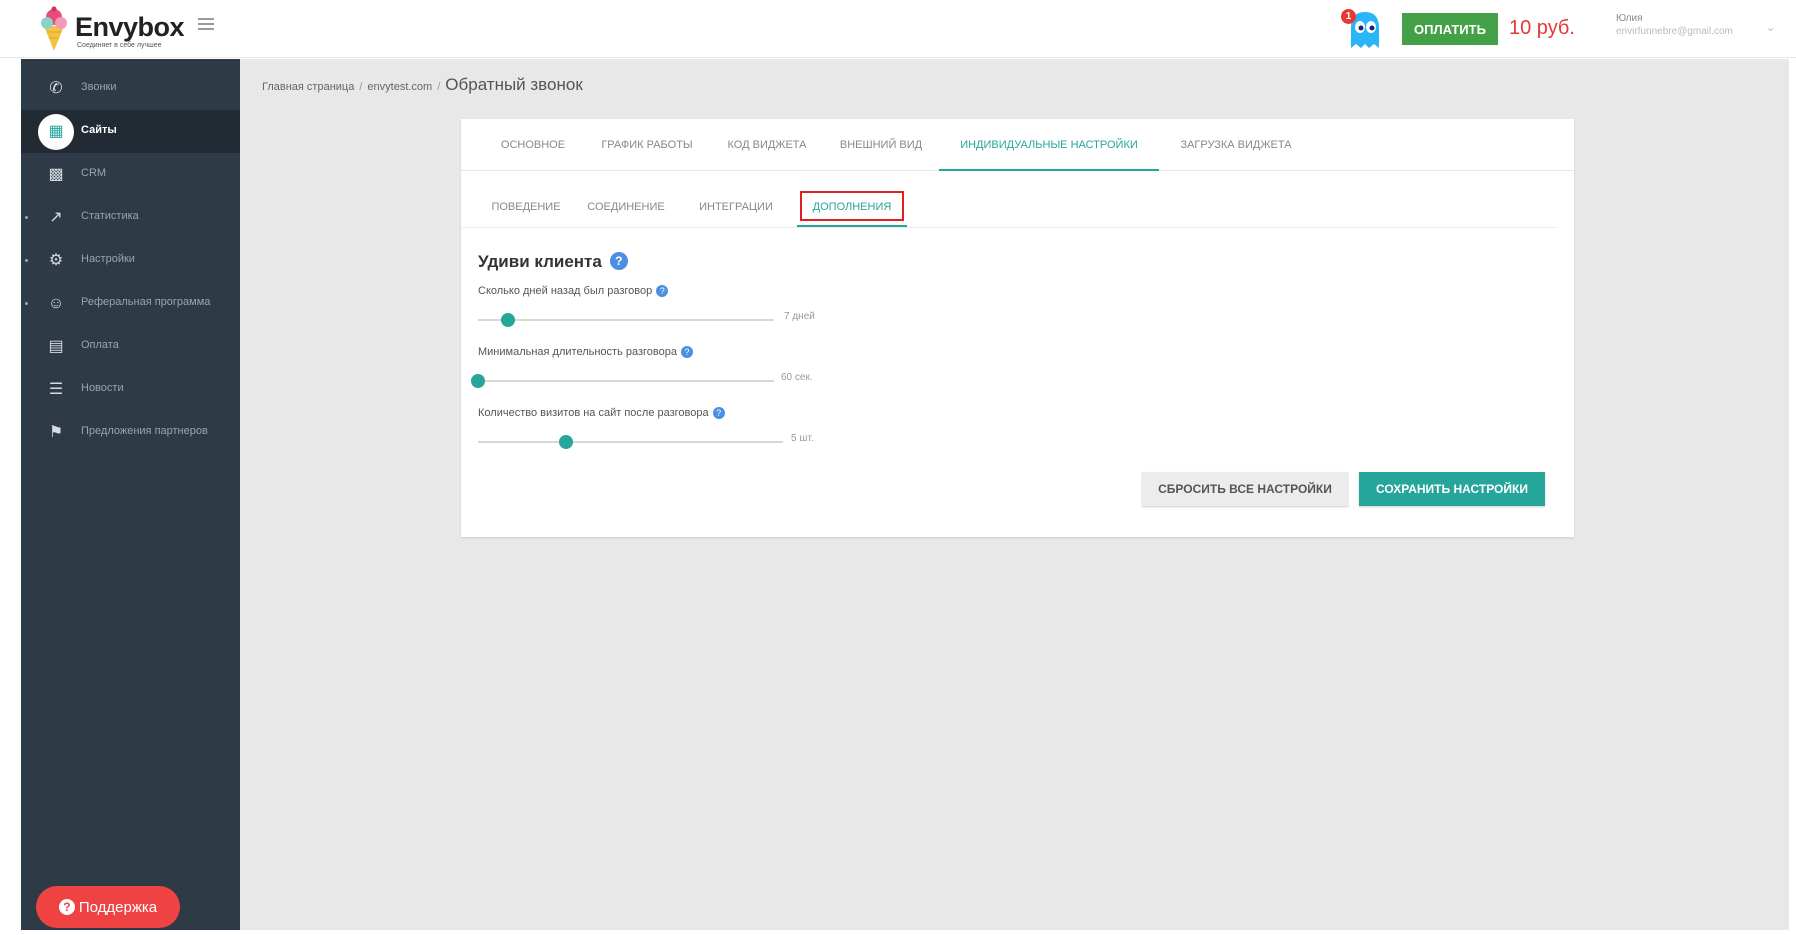  What do you see at coordinates (99, 87) in the screenshot?
I see `sidebar-item-label: Звонки` at bounding box center [99, 87].